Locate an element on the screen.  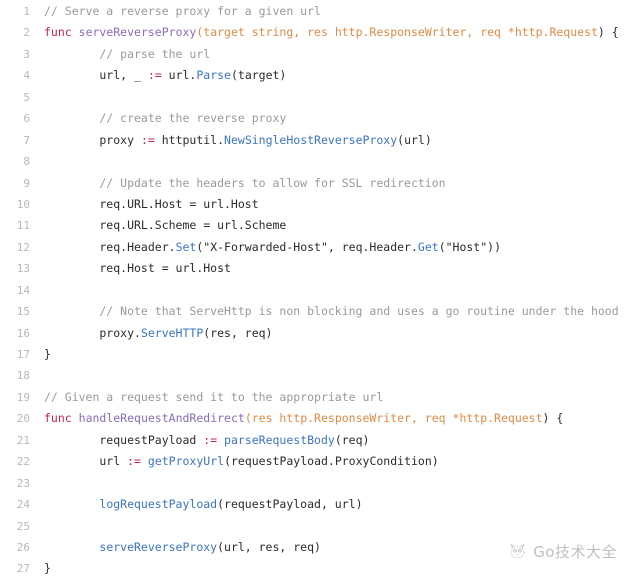
line-number: 16 is located at coordinates (23, 333).